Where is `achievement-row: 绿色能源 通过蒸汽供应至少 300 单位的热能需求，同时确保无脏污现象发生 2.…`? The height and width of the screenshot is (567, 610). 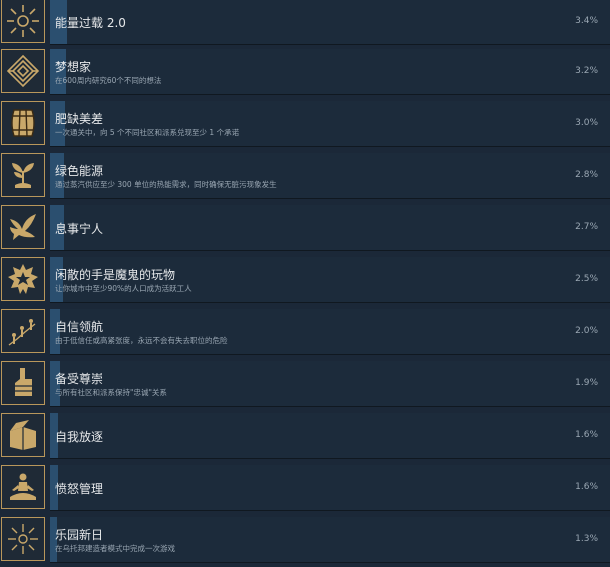
achievement-row: 绿色能源 通过蒸汽供应至少 300 单位的热能需求，同时确保无脏污现象发生 2.… is located at coordinates (305, 177).